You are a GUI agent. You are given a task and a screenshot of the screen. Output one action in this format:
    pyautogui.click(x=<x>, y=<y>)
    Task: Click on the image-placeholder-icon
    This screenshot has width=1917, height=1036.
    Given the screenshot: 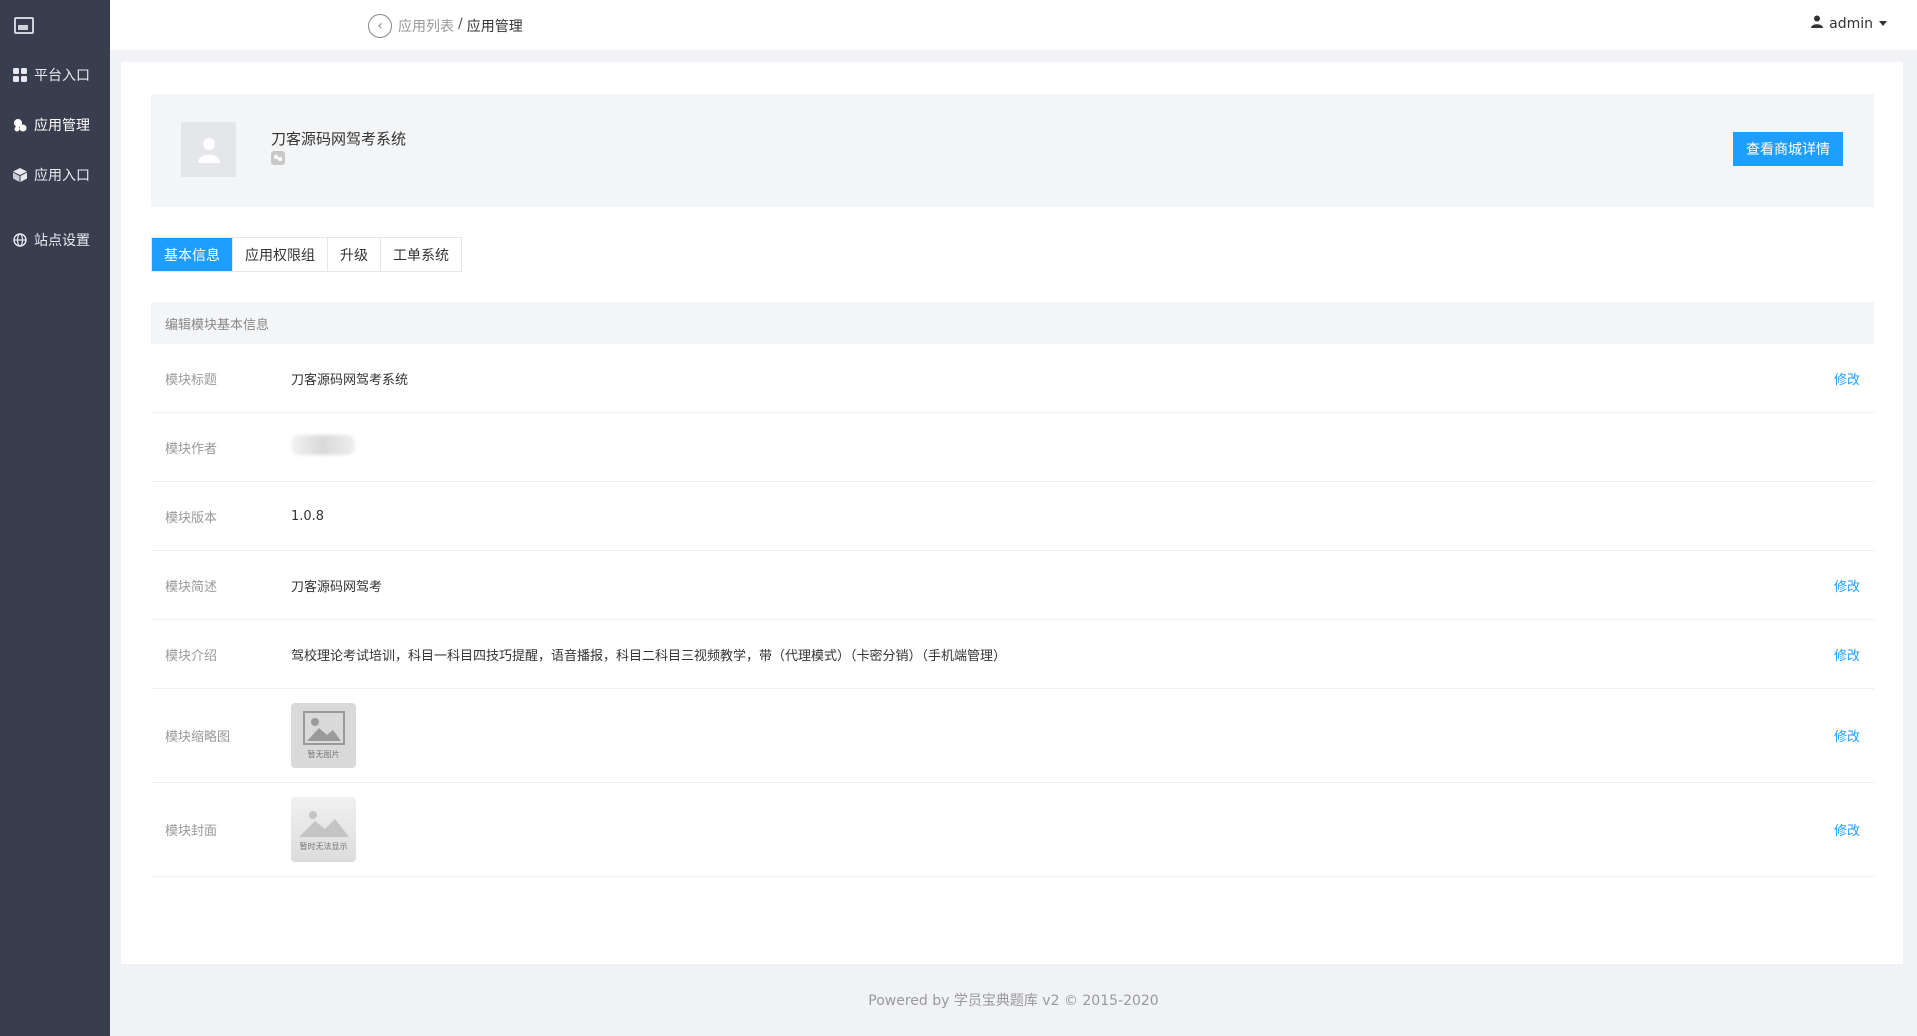 What is the action you would take?
    pyautogui.click(x=323, y=728)
    